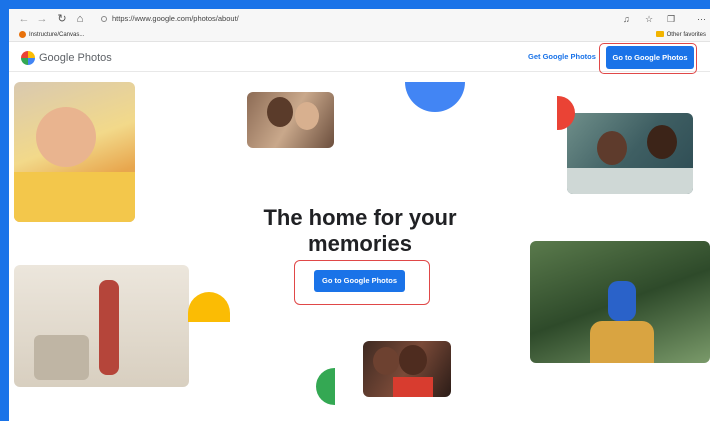 The image size is (710, 421). What do you see at coordinates (355, 4) in the screenshot?
I see `window-frame-top` at bounding box center [355, 4].